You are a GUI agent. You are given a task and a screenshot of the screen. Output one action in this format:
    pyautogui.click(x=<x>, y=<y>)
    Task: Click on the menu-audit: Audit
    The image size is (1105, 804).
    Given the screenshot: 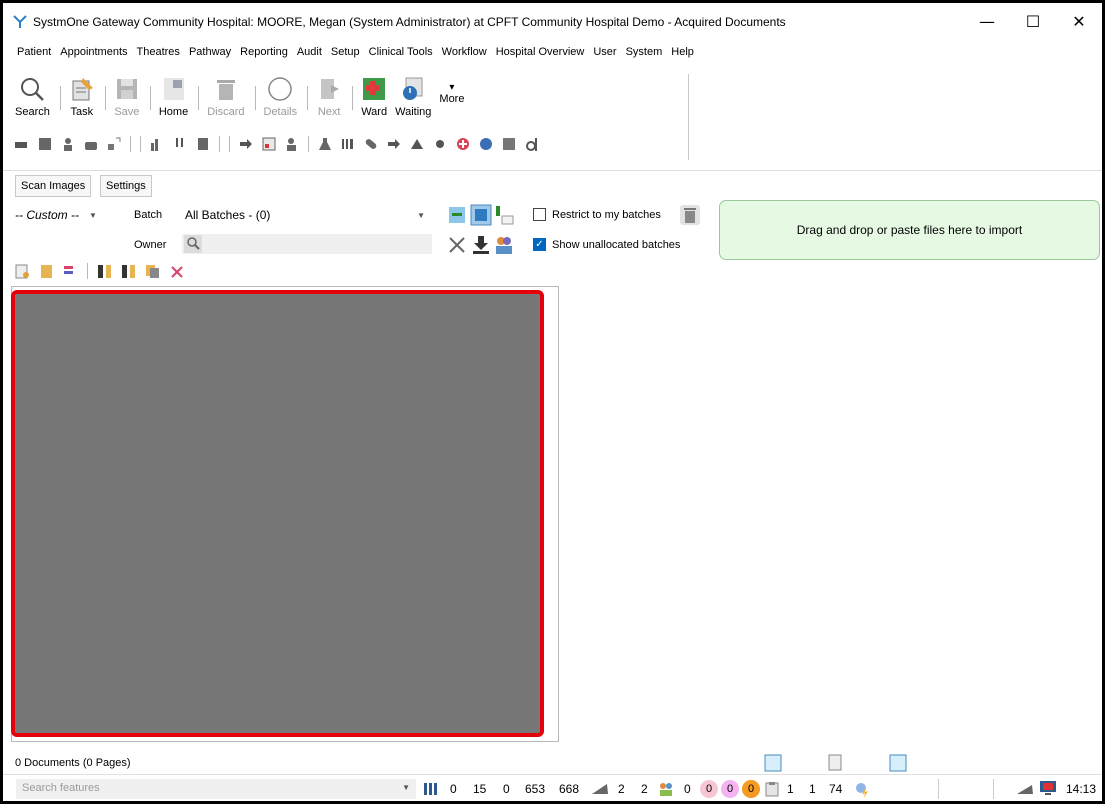 What is the action you would take?
    pyautogui.click(x=309, y=52)
    